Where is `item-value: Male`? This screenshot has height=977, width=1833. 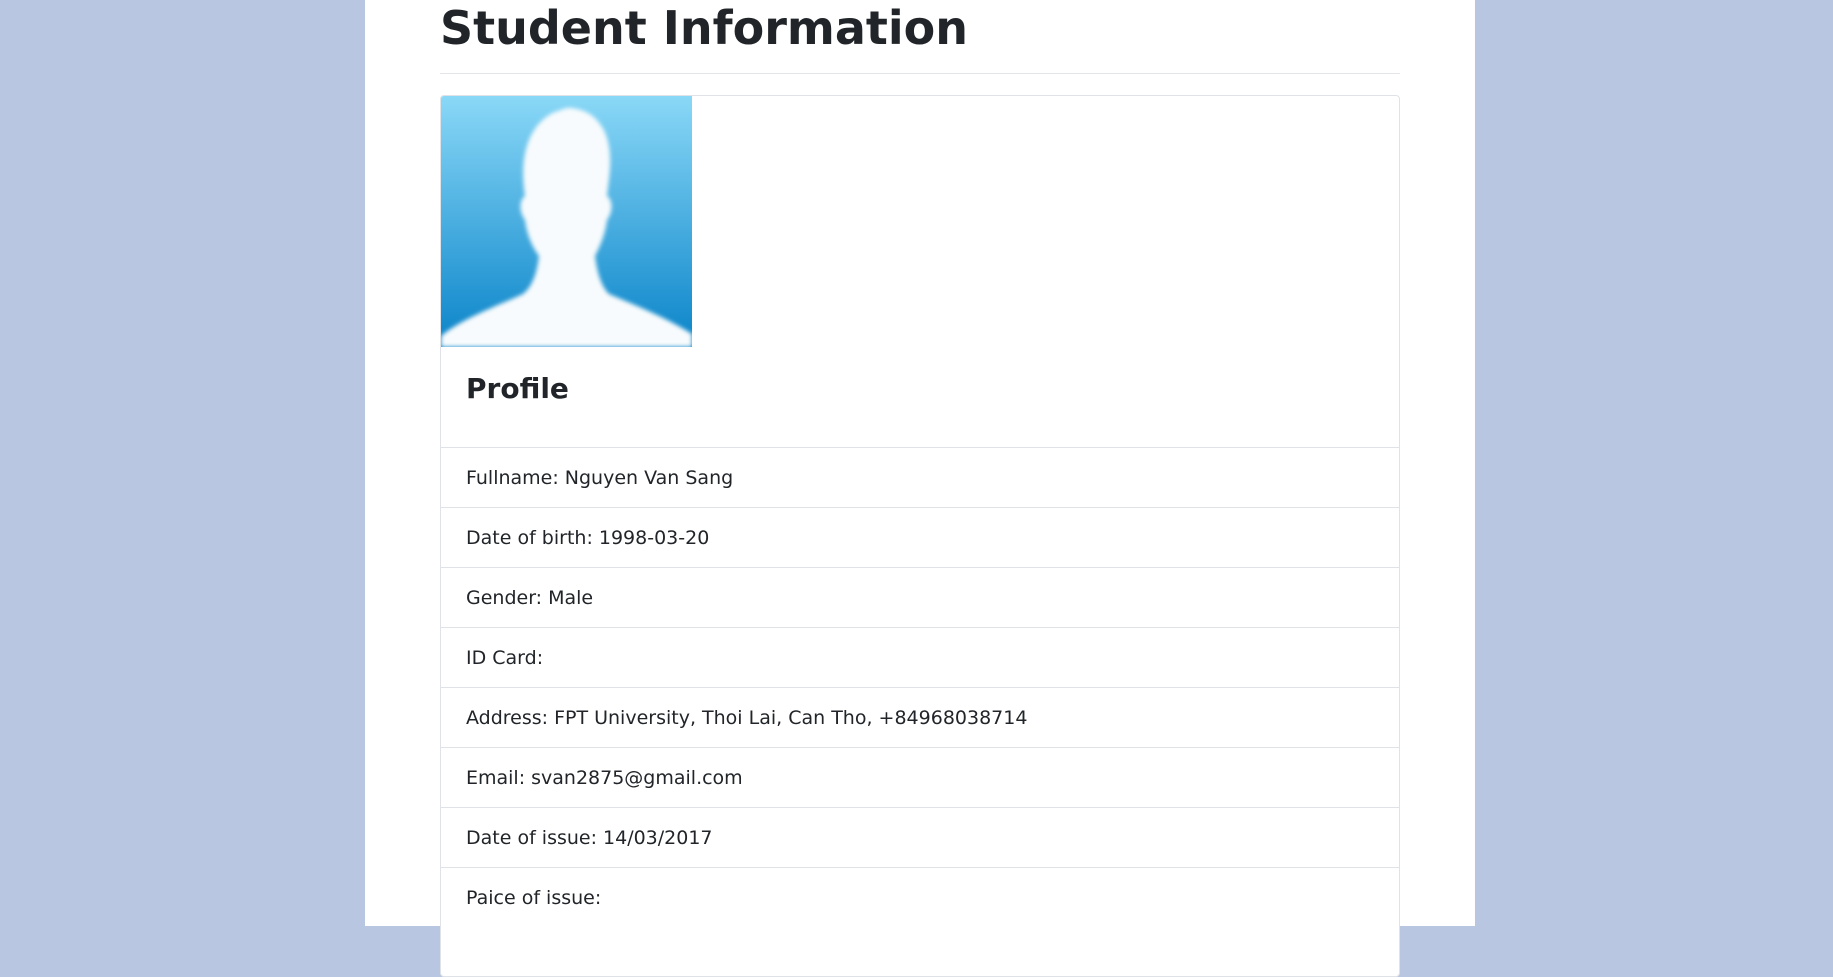 item-value: Male is located at coordinates (571, 597).